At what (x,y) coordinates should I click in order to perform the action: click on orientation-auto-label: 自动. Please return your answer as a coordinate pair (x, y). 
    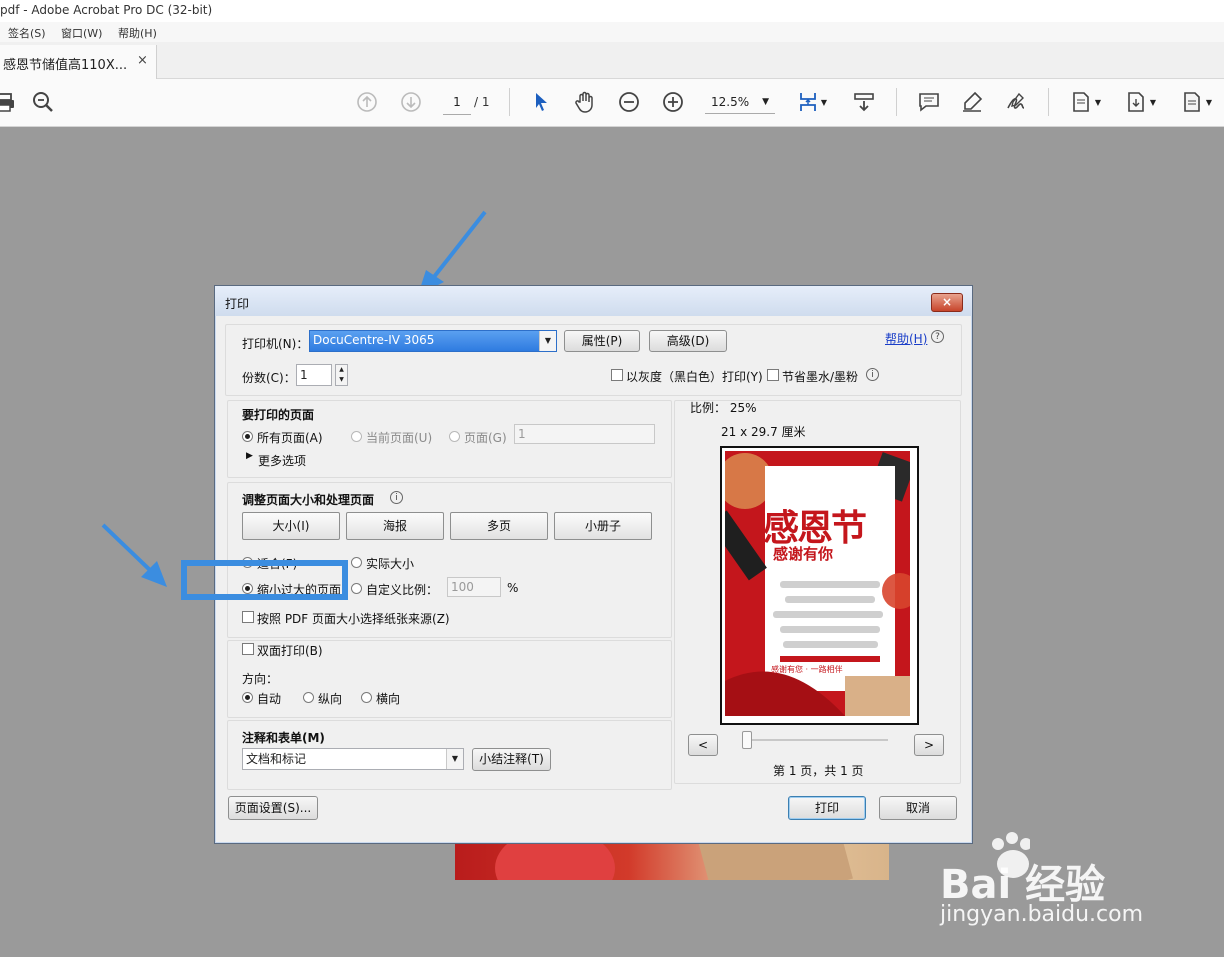
    Looking at the image, I should click on (269, 699).